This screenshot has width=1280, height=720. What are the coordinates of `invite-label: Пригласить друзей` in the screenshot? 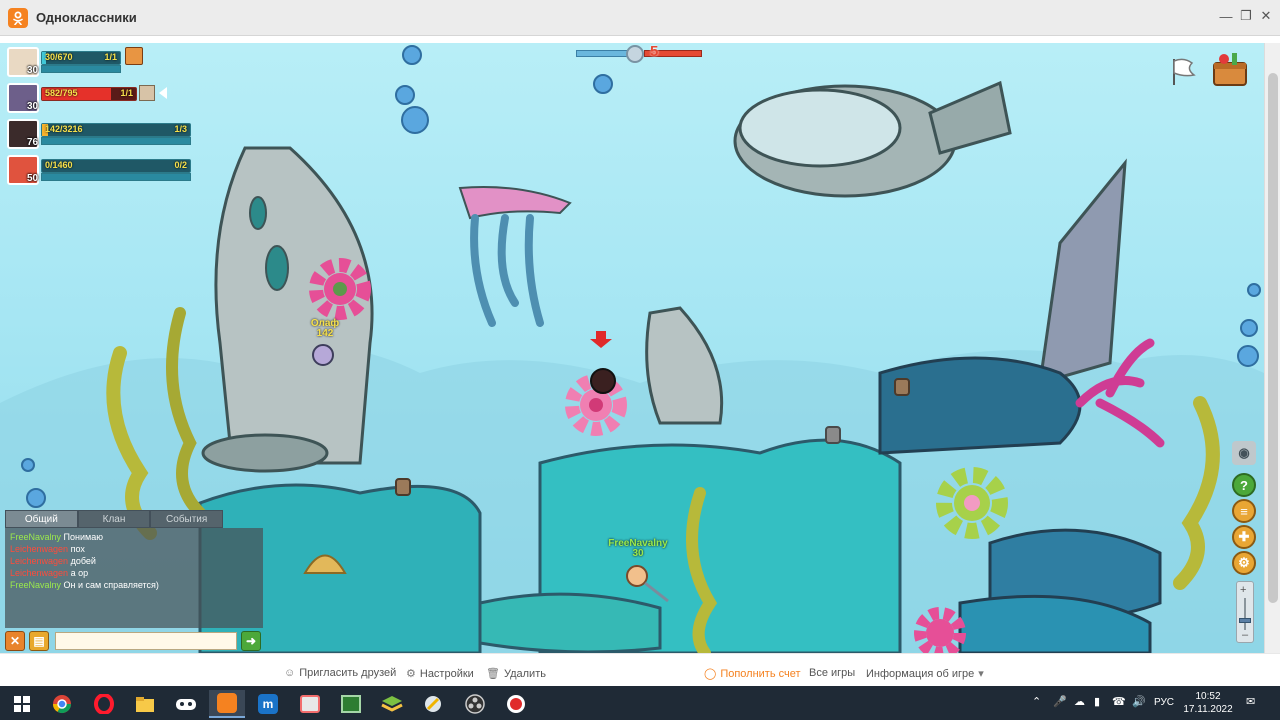 It's located at (348, 673).